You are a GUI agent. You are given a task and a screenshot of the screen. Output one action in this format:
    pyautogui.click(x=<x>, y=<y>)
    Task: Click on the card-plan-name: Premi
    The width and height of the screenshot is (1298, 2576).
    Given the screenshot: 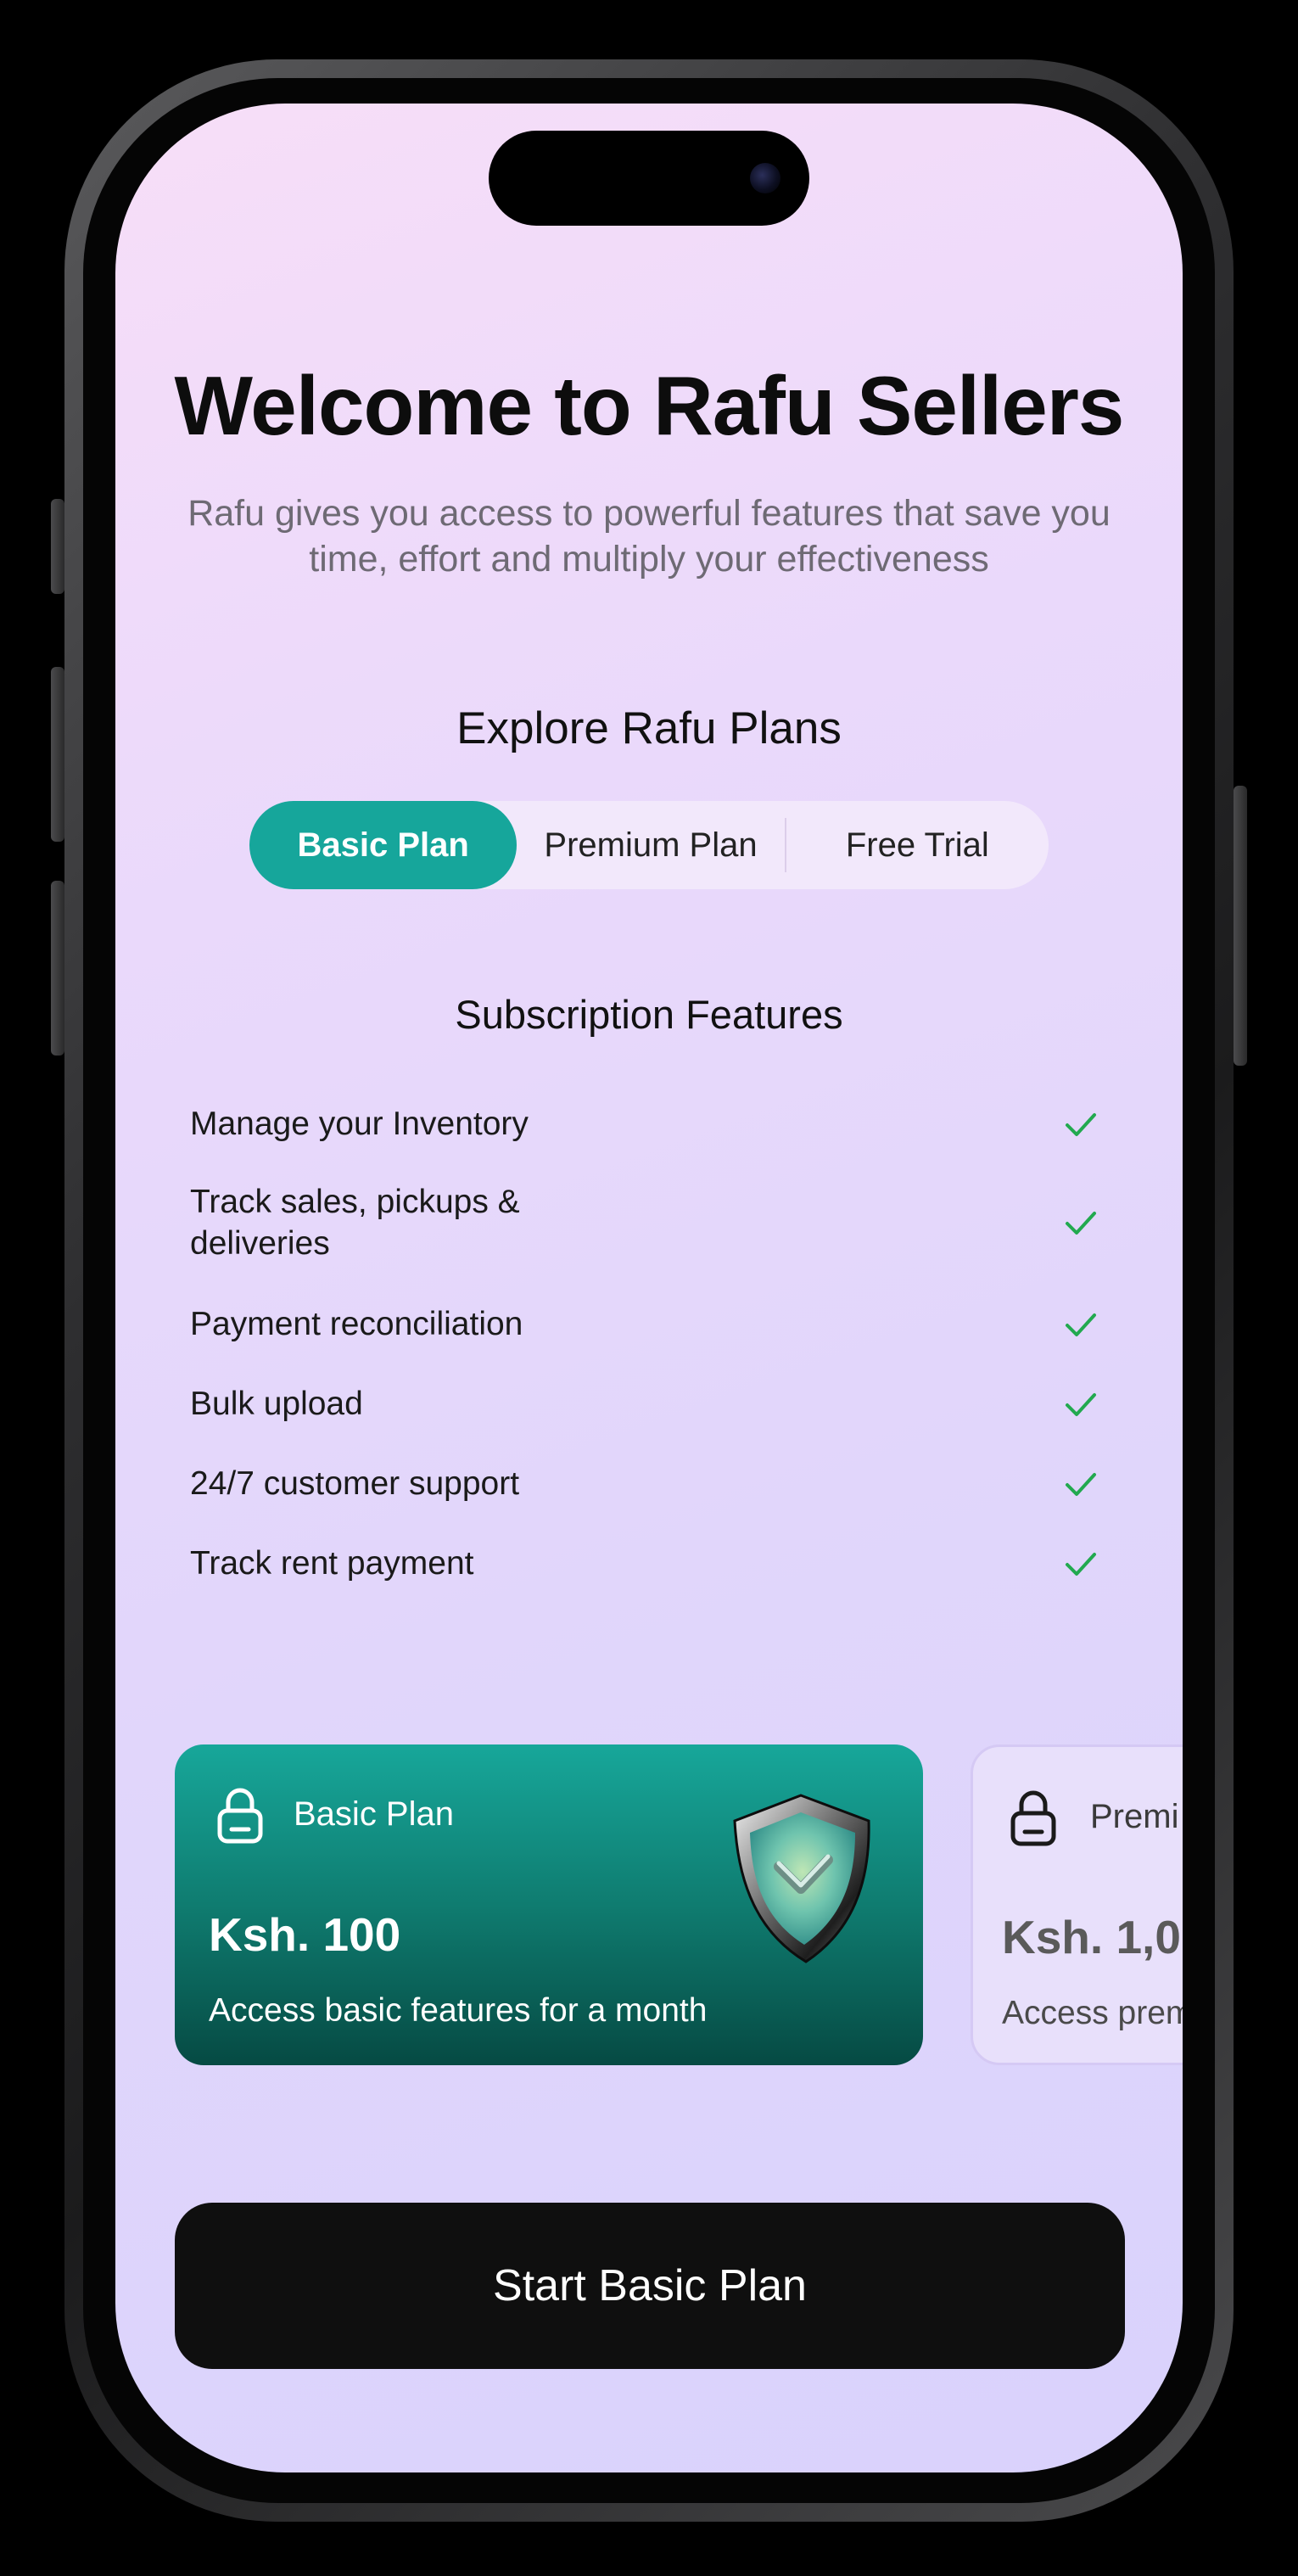 What is the action you would take?
    pyautogui.click(x=1134, y=1816)
    